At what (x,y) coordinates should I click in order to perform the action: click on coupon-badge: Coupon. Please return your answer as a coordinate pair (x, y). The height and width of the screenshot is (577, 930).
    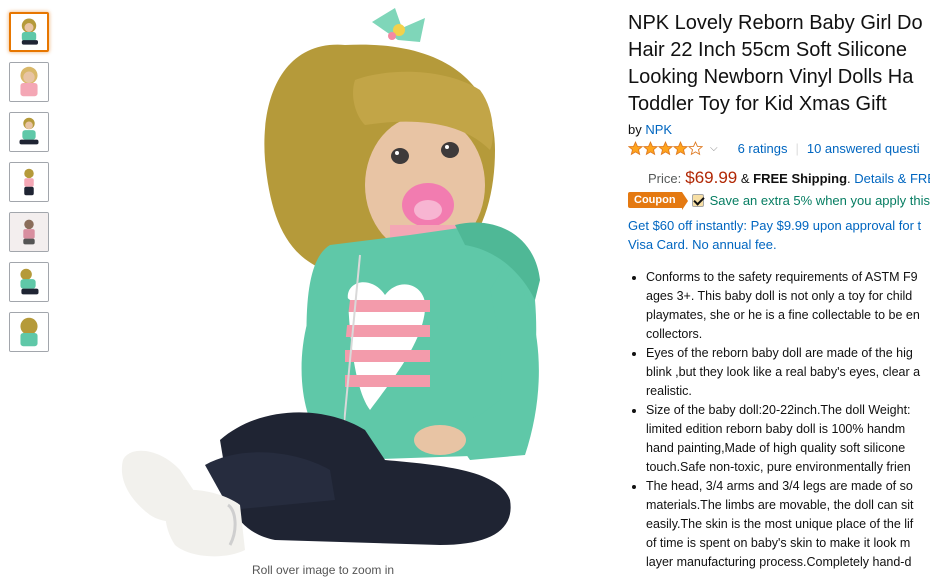
    Looking at the image, I should click on (658, 201).